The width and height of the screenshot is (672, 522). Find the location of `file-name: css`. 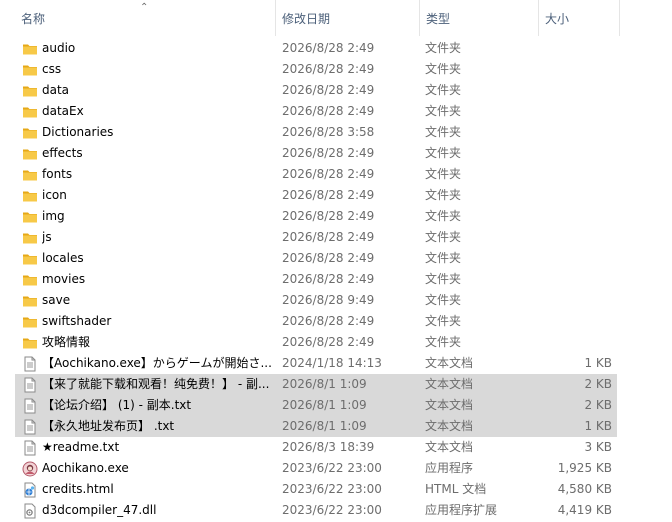

file-name: css is located at coordinates (52, 69).